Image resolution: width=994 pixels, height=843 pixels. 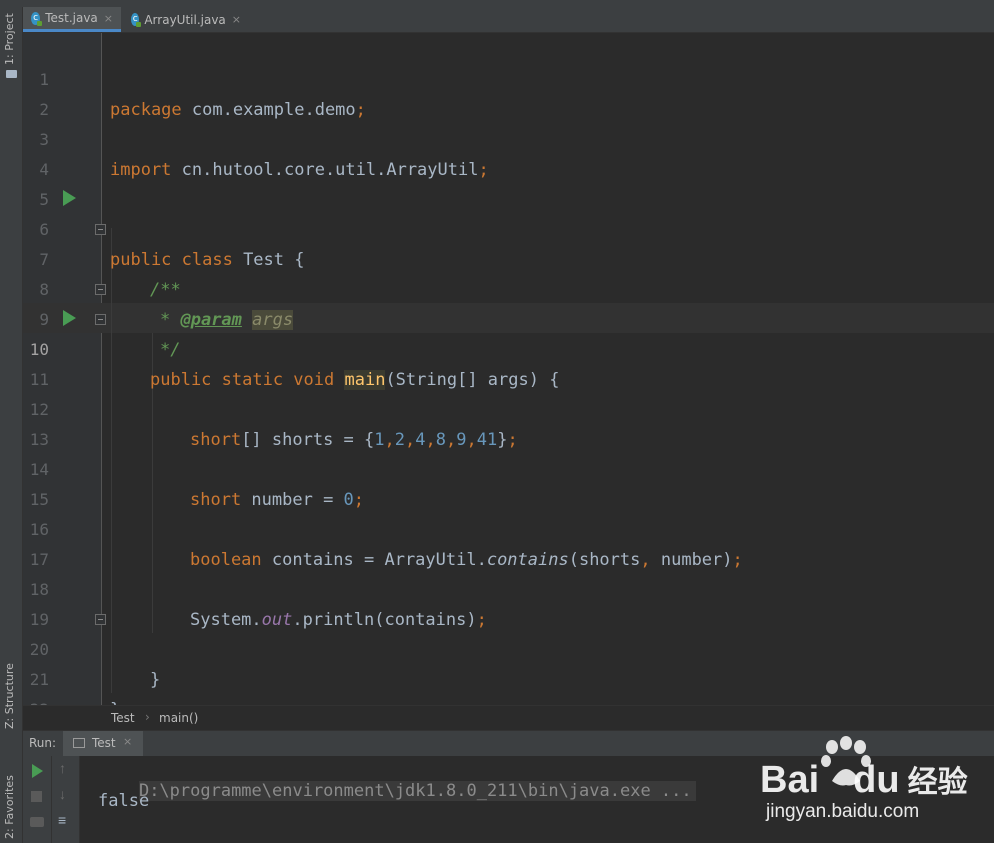 What do you see at coordinates (62, 794) in the screenshot?
I see `down-arrow-icon: ↓` at bounding box center [62, 794].